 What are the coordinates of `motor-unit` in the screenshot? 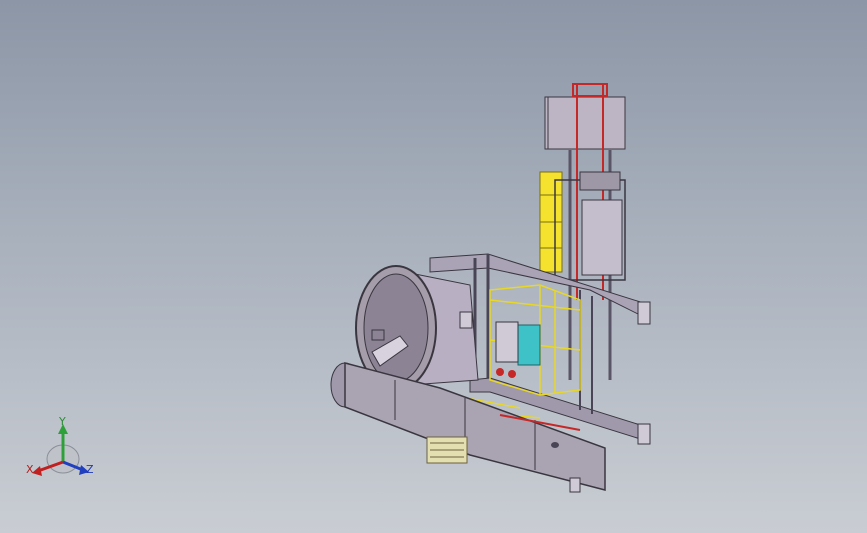 It's located at (518, 349).